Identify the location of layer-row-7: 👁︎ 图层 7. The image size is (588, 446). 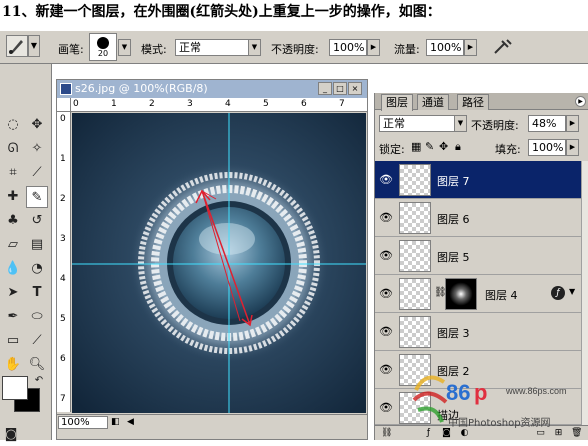
(478, 180).